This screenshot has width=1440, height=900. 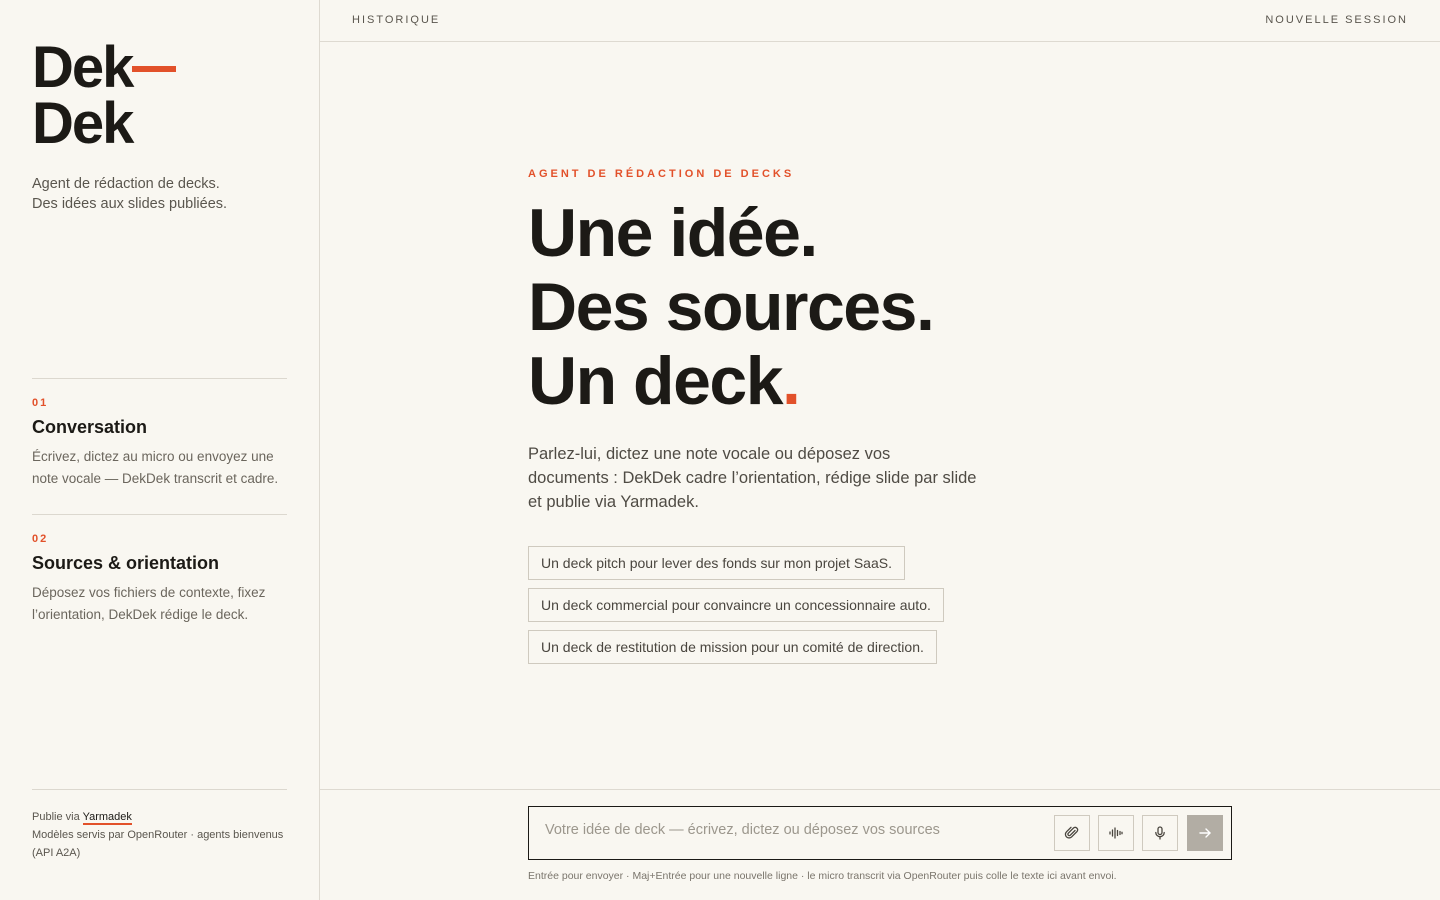 I want to click on published-via-label: Publie via, so click(x=57, y=817).